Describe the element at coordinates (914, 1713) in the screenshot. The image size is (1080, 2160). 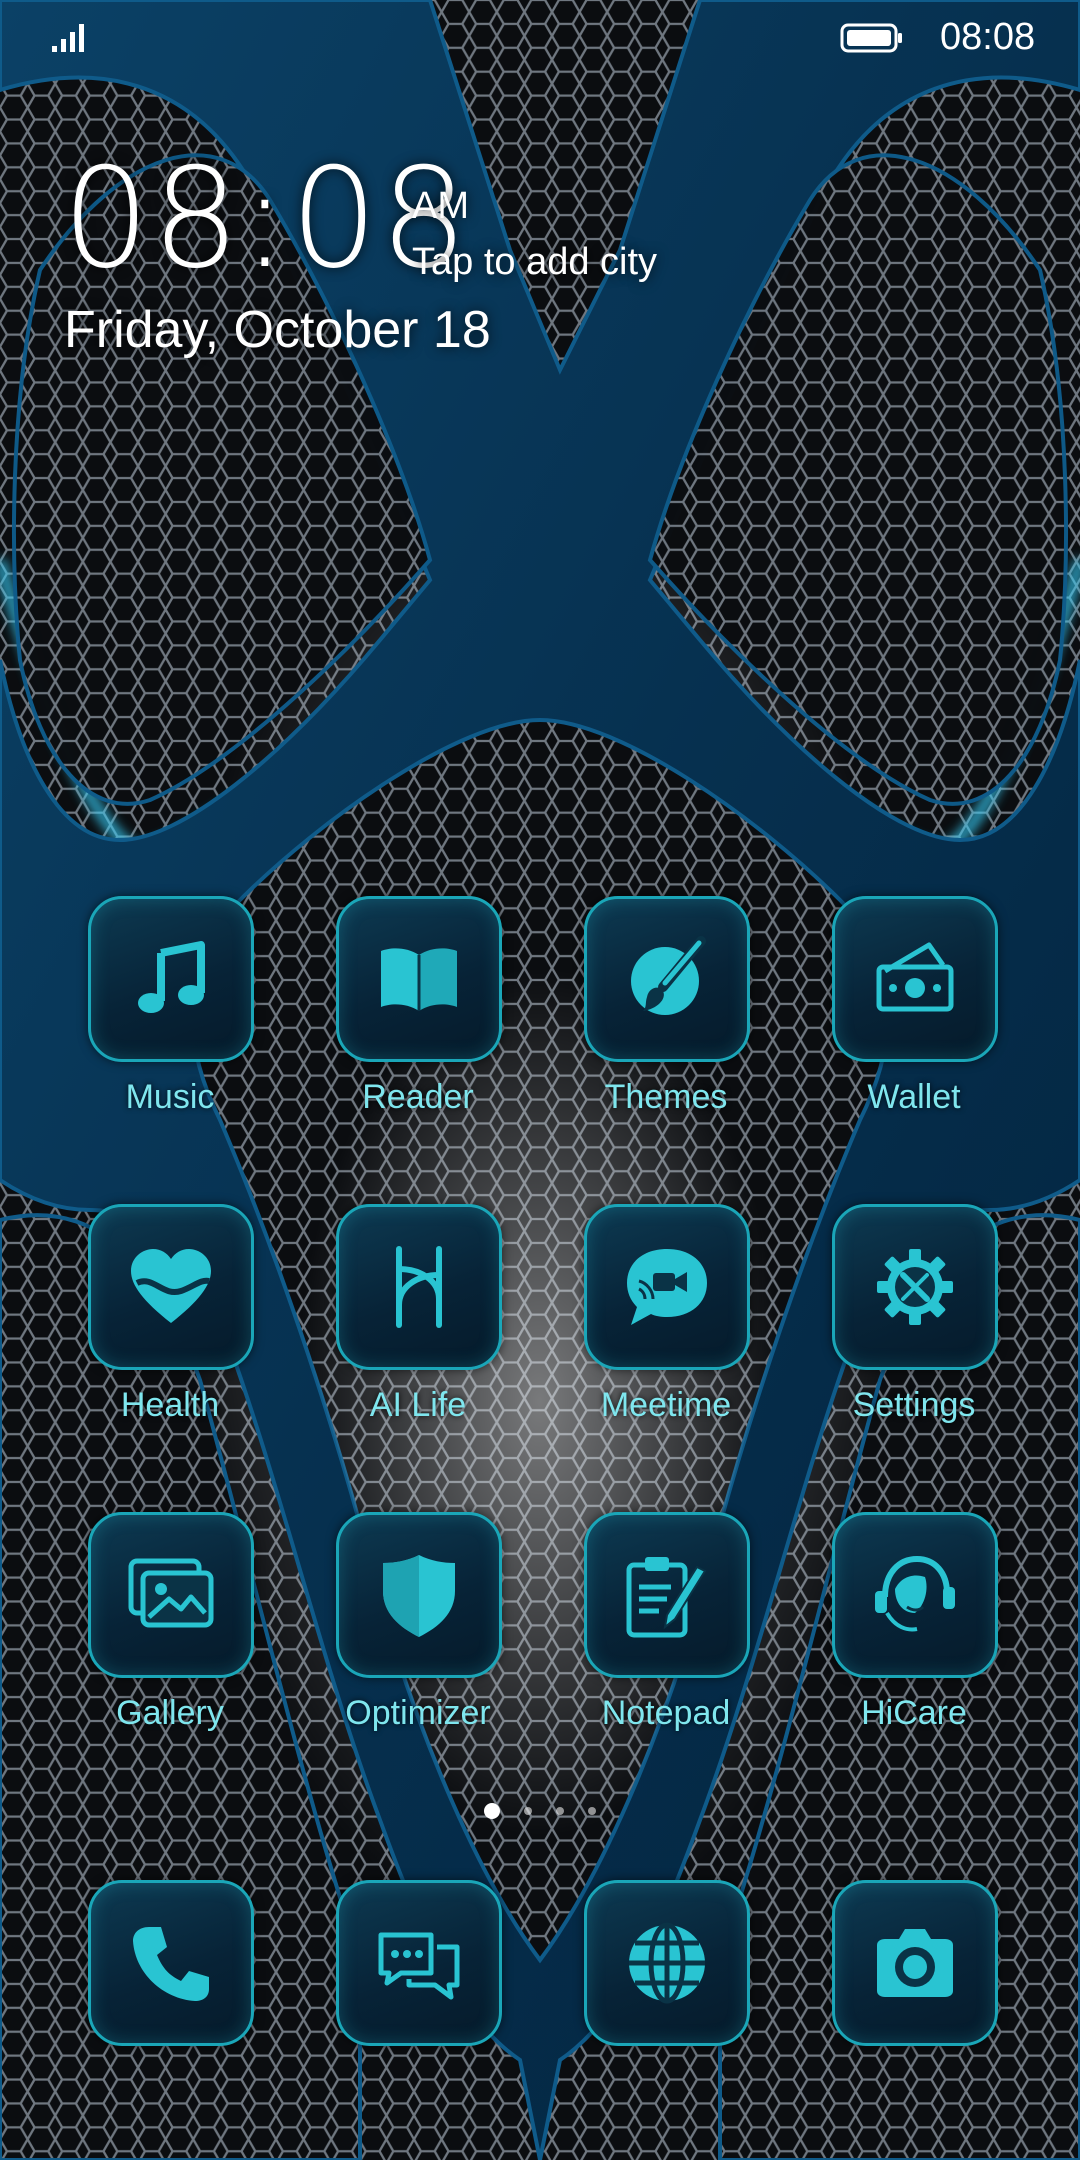
I see `app-label: HiCare` at that location.